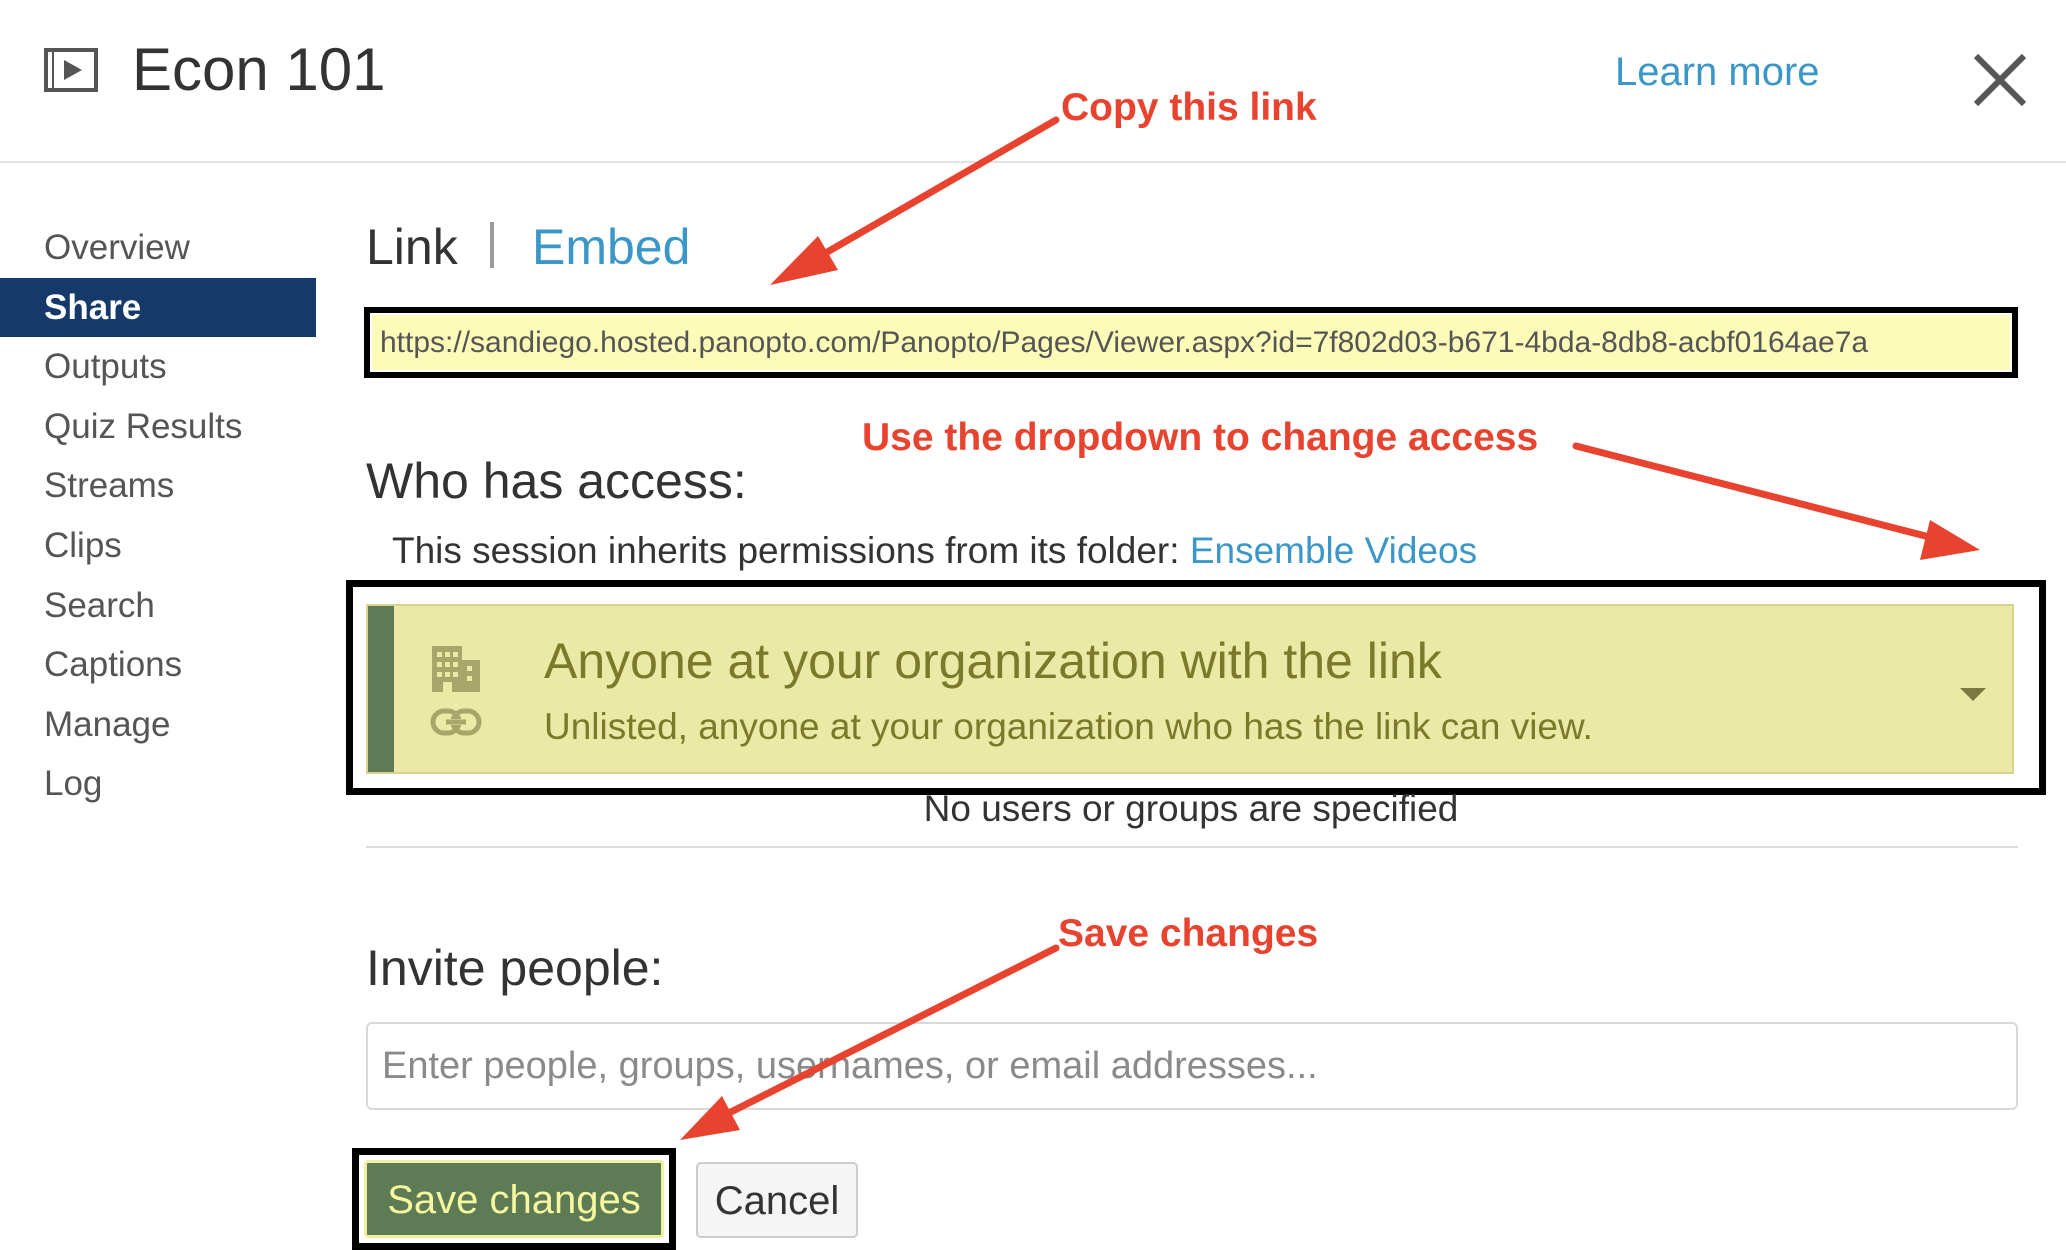  What do you see at coordinates (1200, 437) in the screenshot?
I see `annotation-dropdown: Use the dropdown to change access` at bounding box center [1200, 437].